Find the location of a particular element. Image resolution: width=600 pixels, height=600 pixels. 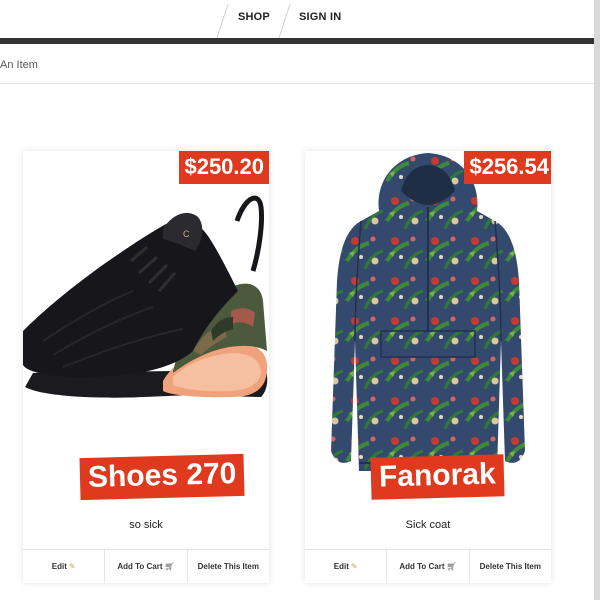

price-tag: $256.54 is located at coordinates (507, 167).